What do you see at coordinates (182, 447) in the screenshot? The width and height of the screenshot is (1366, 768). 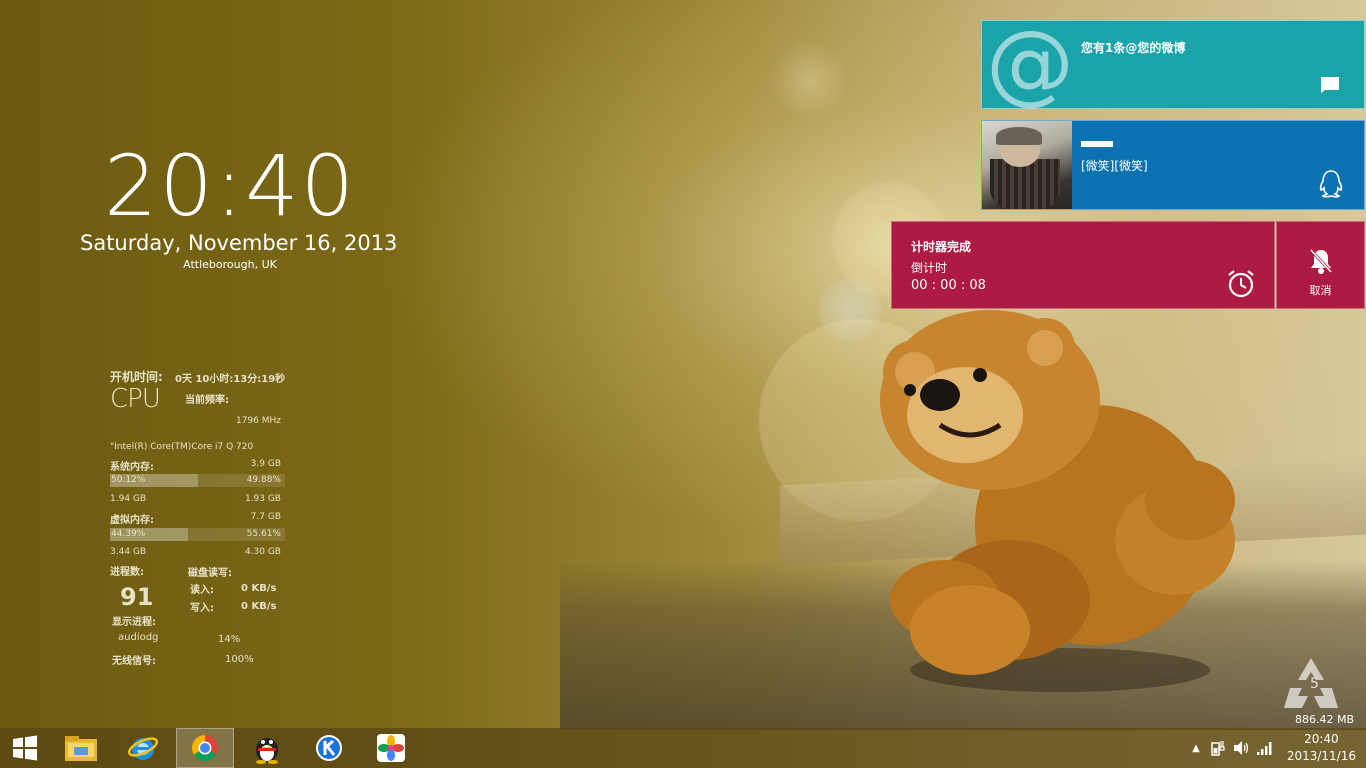 I see `cpu-name: "Intel(R) Core(TM)Core i7 Q 720` at bounding box center [182, 447].